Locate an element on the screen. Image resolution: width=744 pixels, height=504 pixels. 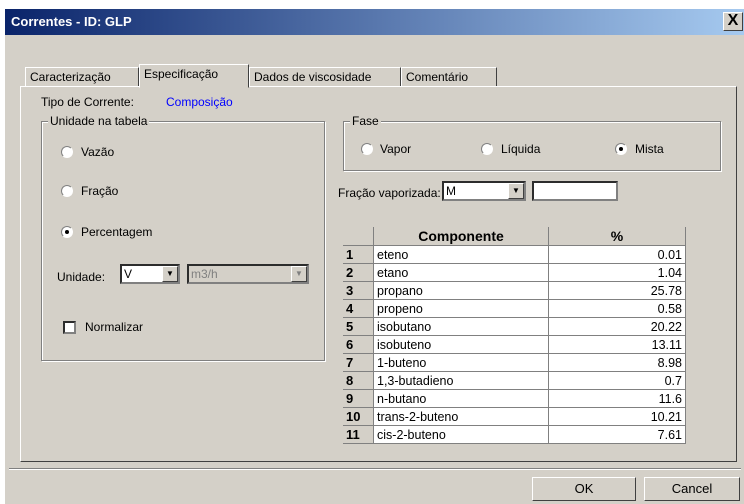
percent-cell: 0.01 is located at coordinates (617, 254).